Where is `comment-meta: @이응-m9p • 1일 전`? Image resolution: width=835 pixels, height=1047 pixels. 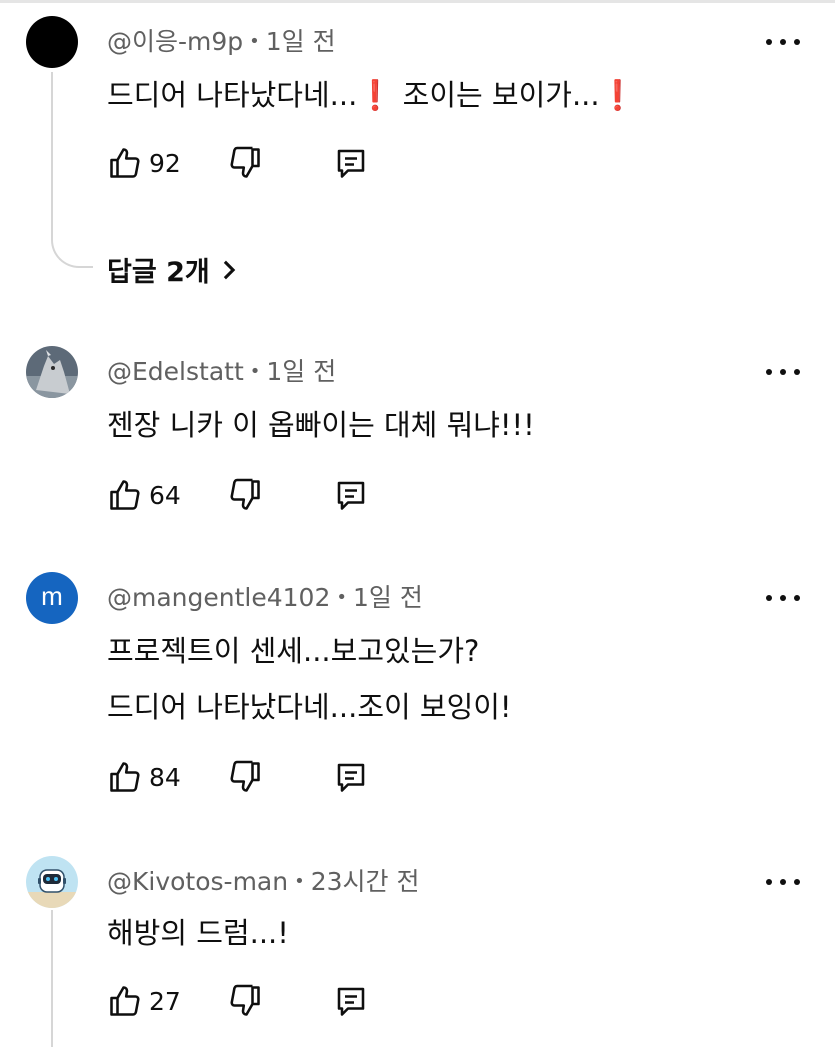
comment-meta: @이응-m9p • 1일 전 is located at coordinates (221, 40).